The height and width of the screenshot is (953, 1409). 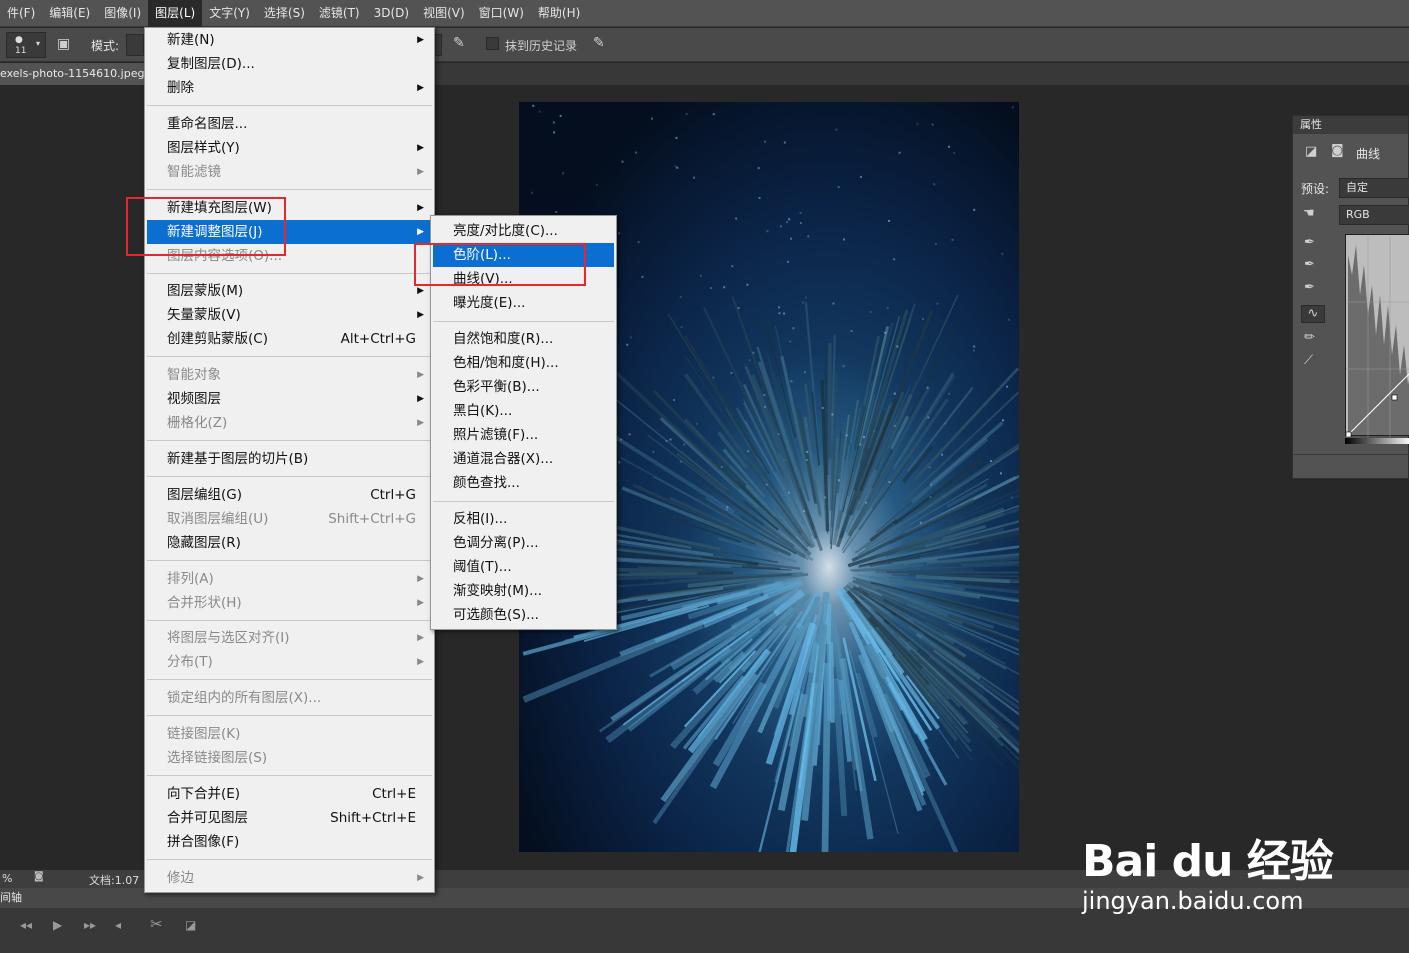 I want to click on channel-select: RGB, so click(x=1374, y=215).